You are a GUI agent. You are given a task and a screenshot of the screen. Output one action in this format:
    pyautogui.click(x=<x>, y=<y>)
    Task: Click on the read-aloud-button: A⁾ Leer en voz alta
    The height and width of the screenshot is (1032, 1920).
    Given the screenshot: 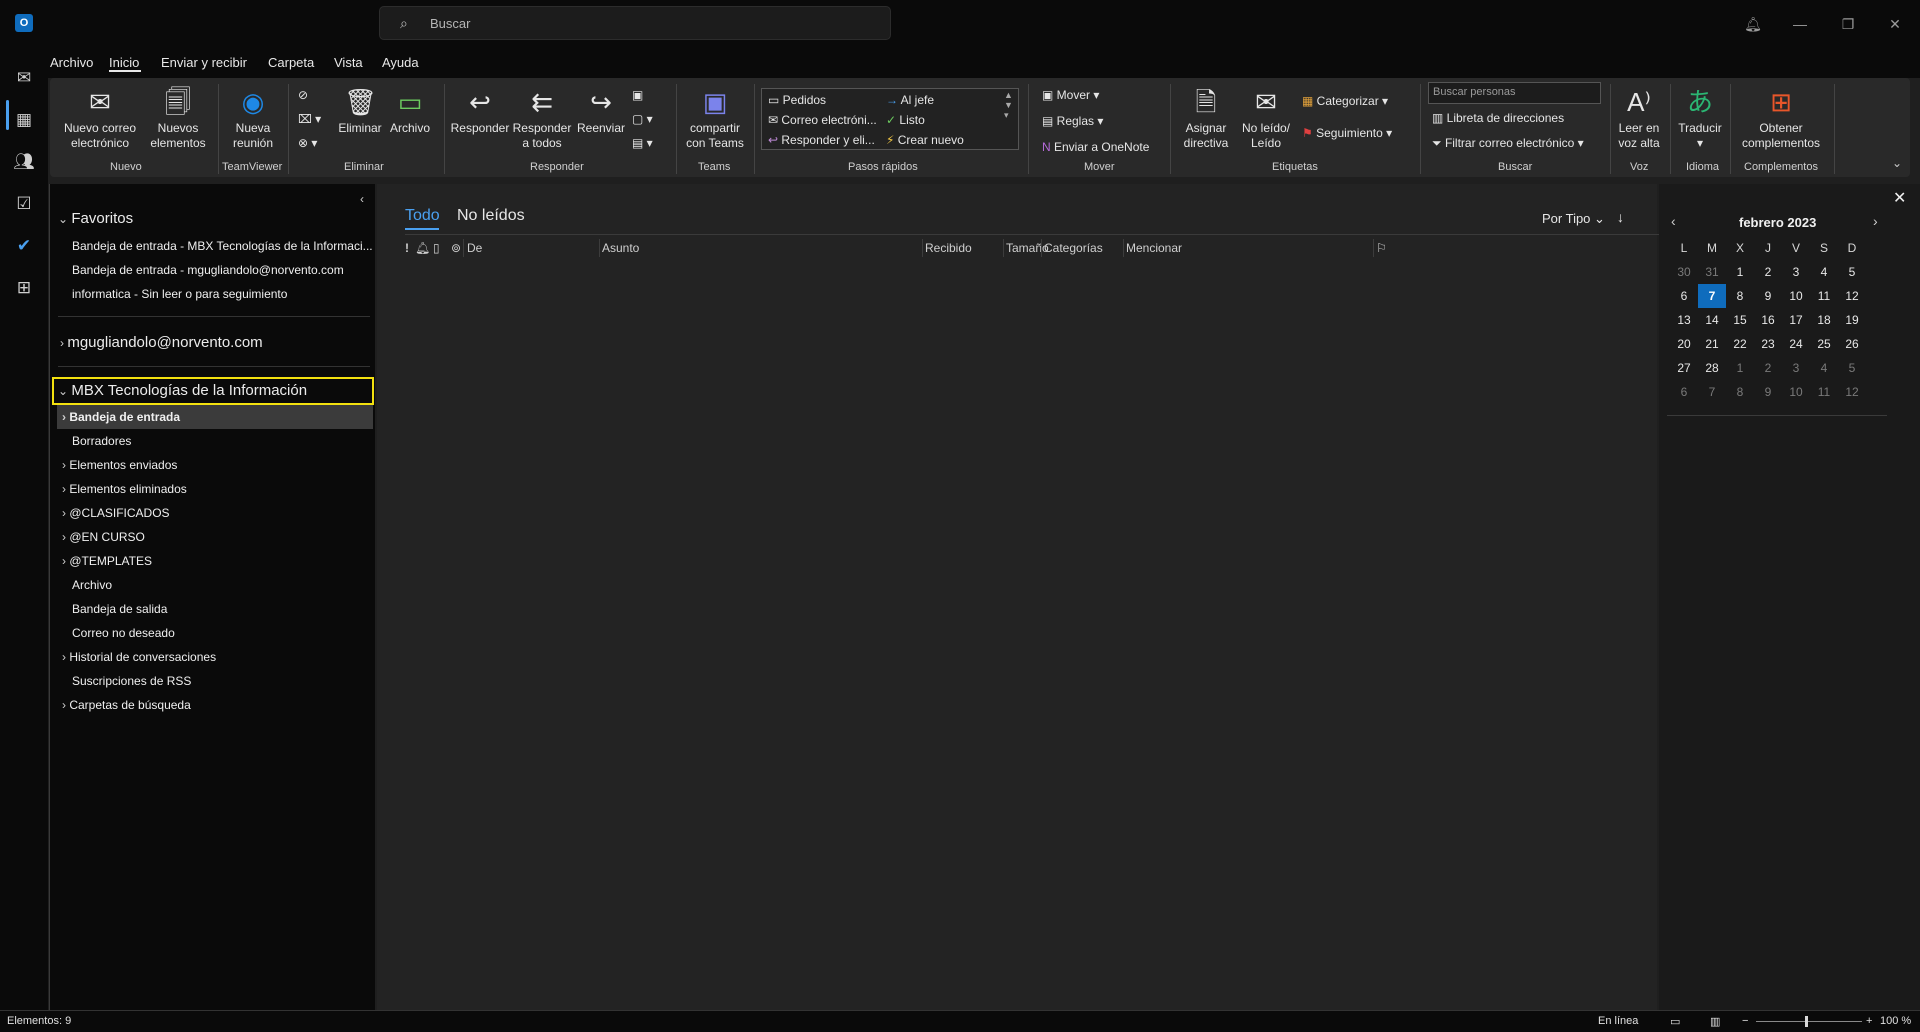 What is the action you would take?
    pyautogui.click(x=1639, y=118)
    